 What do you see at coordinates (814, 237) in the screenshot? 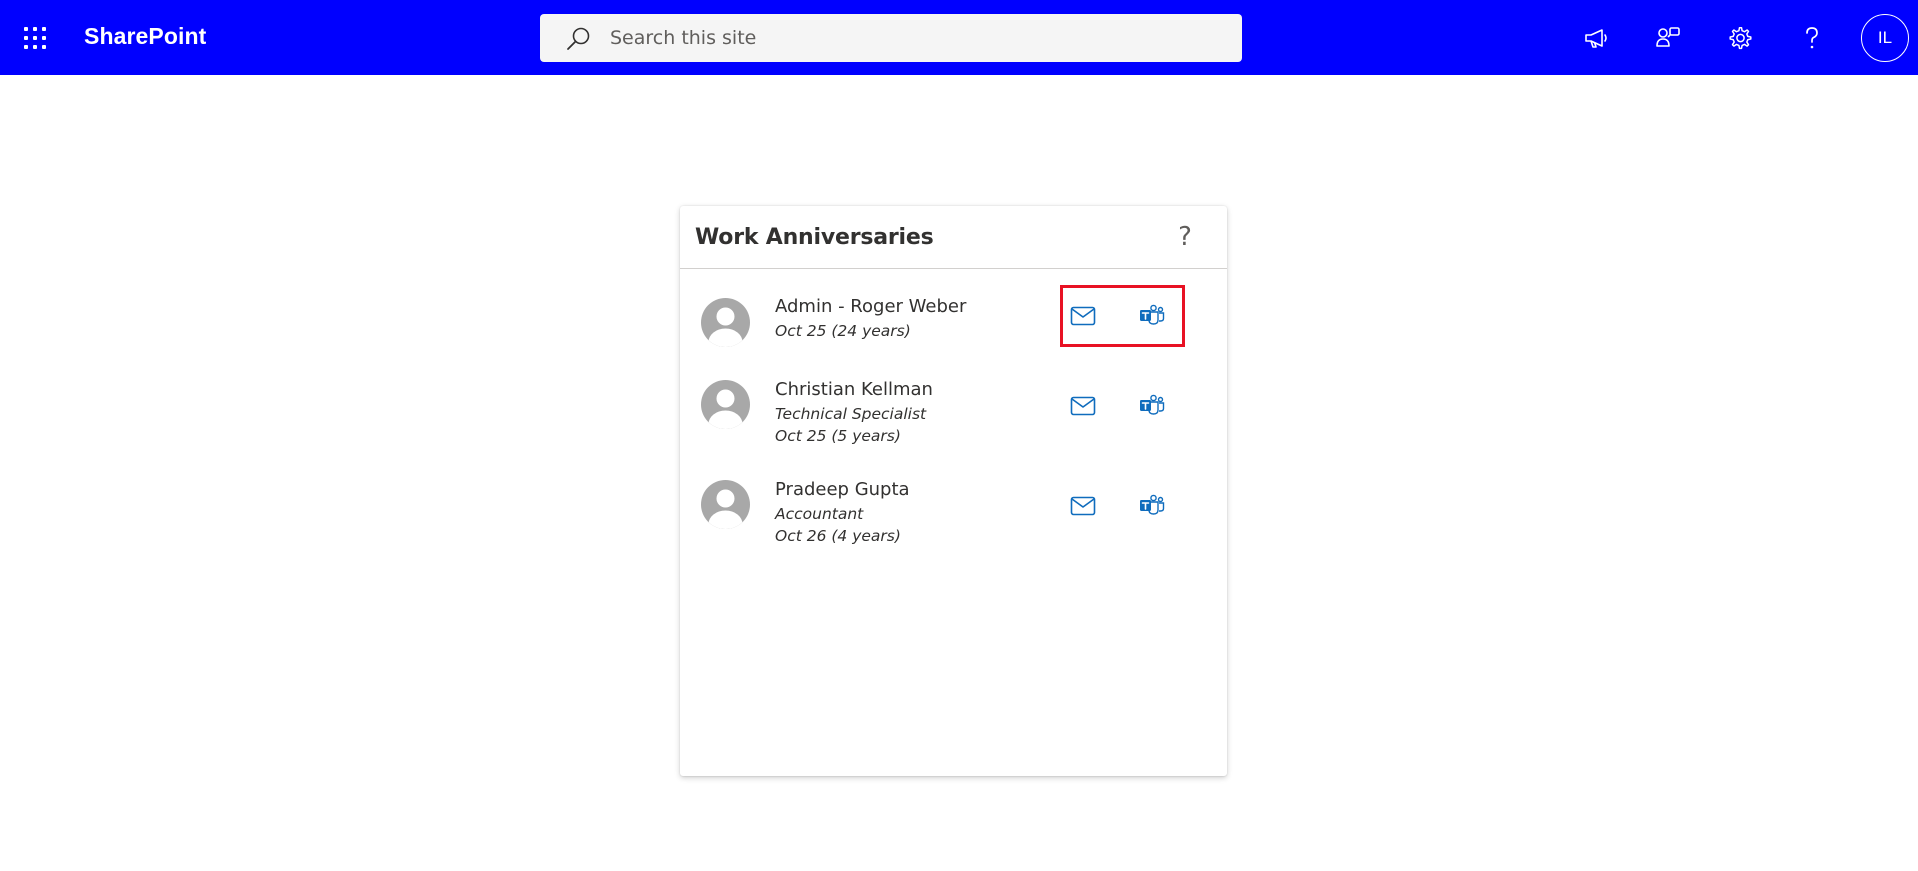
I see `webpart-title: Work Anniversaries` at bounding box center [814, 237].